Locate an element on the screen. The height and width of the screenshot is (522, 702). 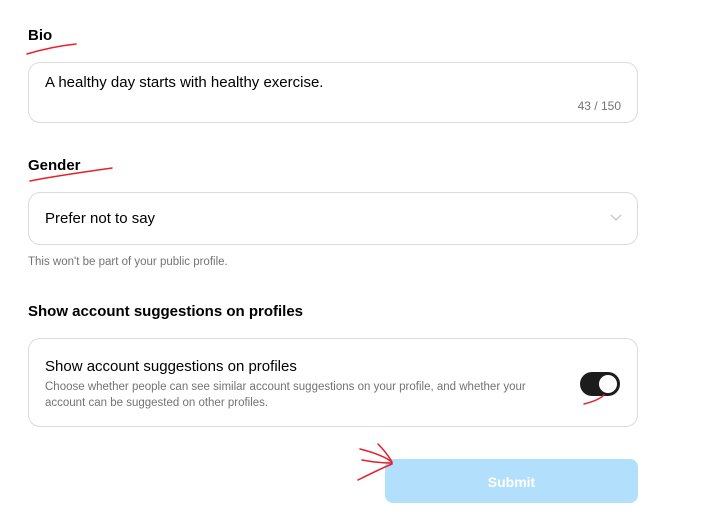
bio-underline-mark is located at coordinates (51, 49).